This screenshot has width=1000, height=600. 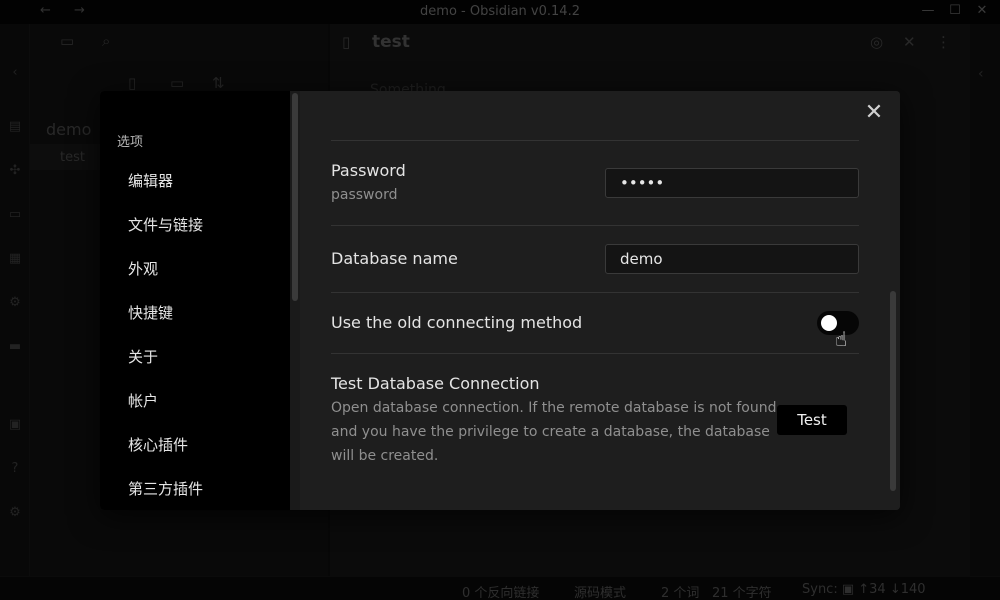 I want to click on content-scrollbar-thumb, so click(x=893, y=391).